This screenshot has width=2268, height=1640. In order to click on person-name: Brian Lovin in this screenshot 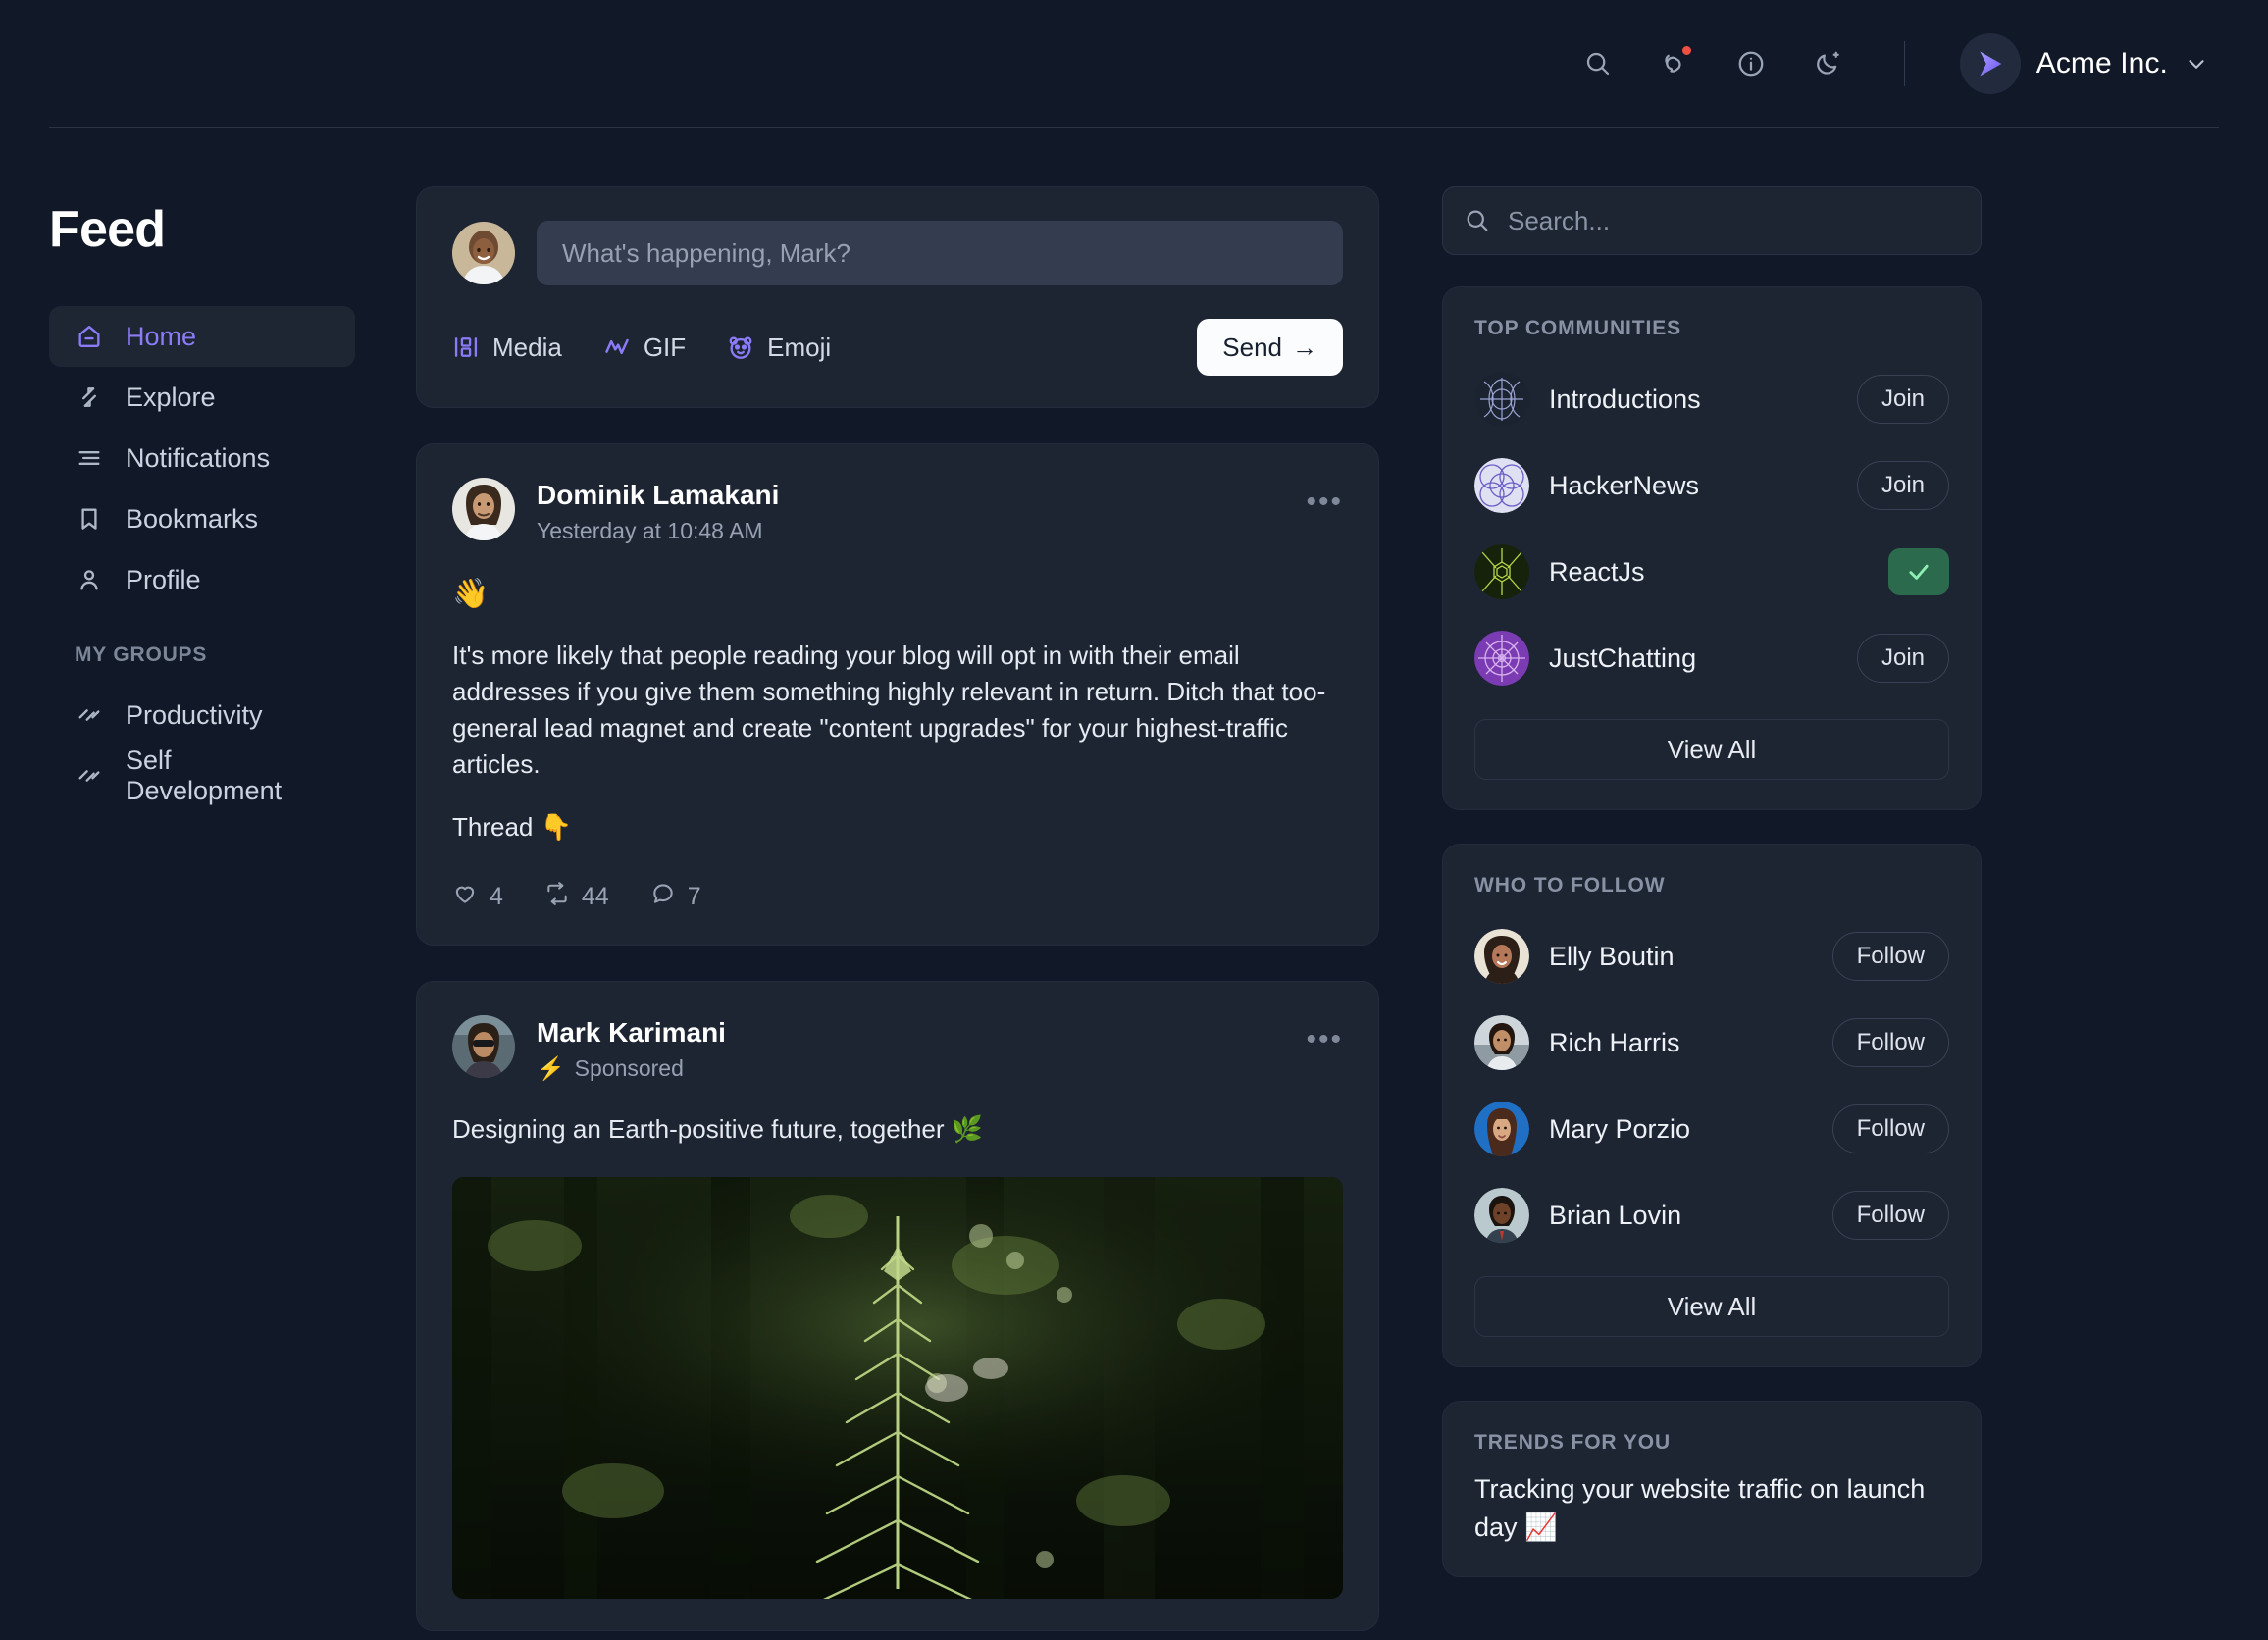, I will do `click(1681, 1216)`.